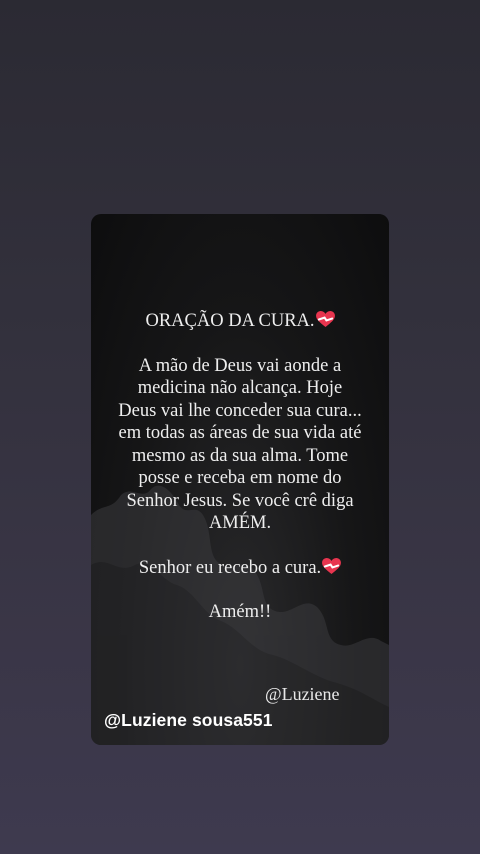  I want to click on post-amen: Amém!!, so click(240, 612).